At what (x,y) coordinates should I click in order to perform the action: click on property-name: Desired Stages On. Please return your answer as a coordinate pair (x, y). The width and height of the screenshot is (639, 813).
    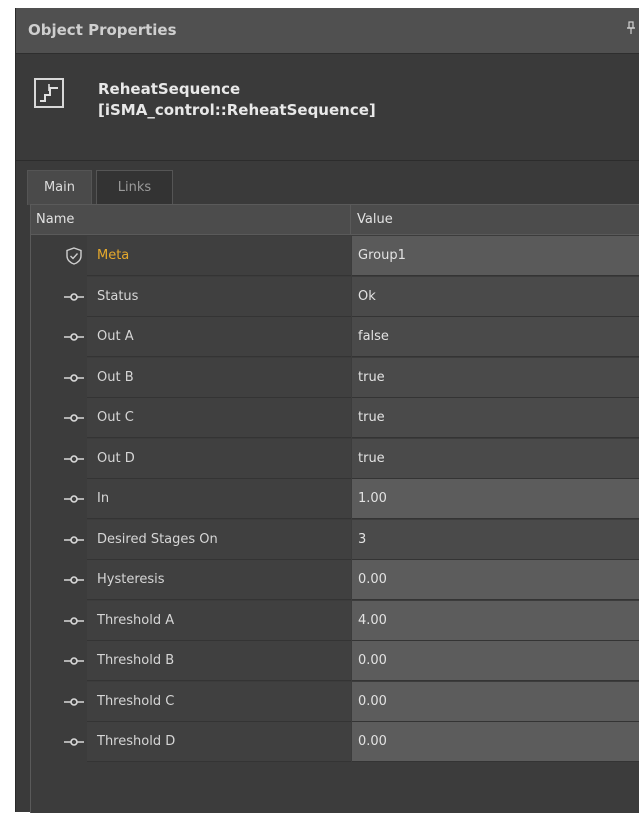
    Looking at the image, I should click on (219, 539).